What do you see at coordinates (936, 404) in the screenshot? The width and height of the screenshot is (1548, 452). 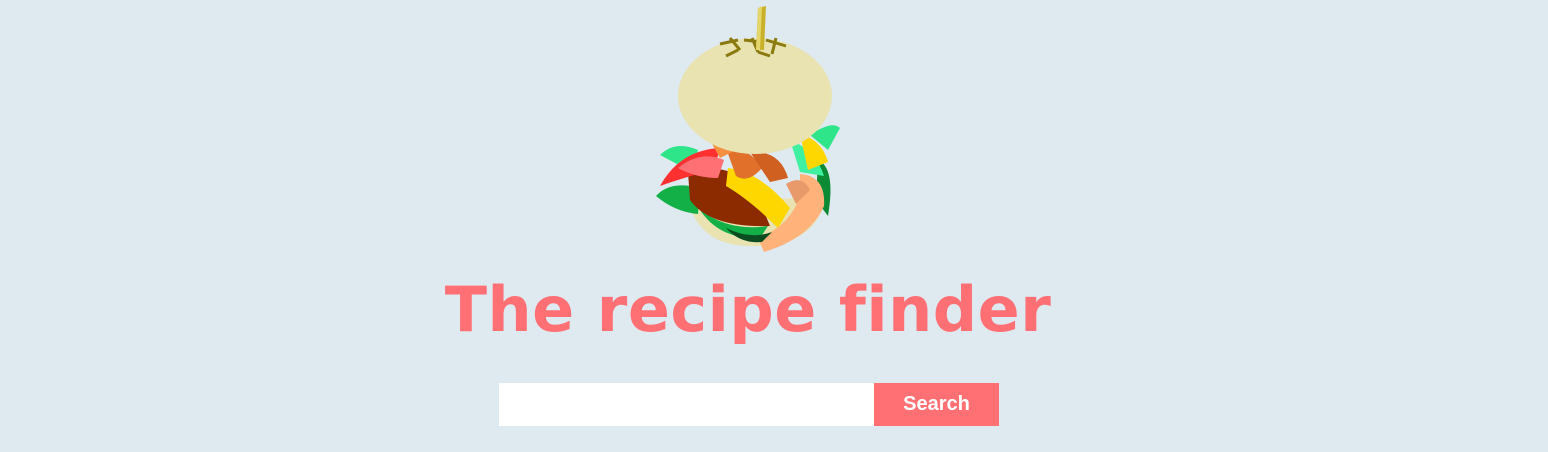 I see `search-button: Search` at bounding box center [936, 404].